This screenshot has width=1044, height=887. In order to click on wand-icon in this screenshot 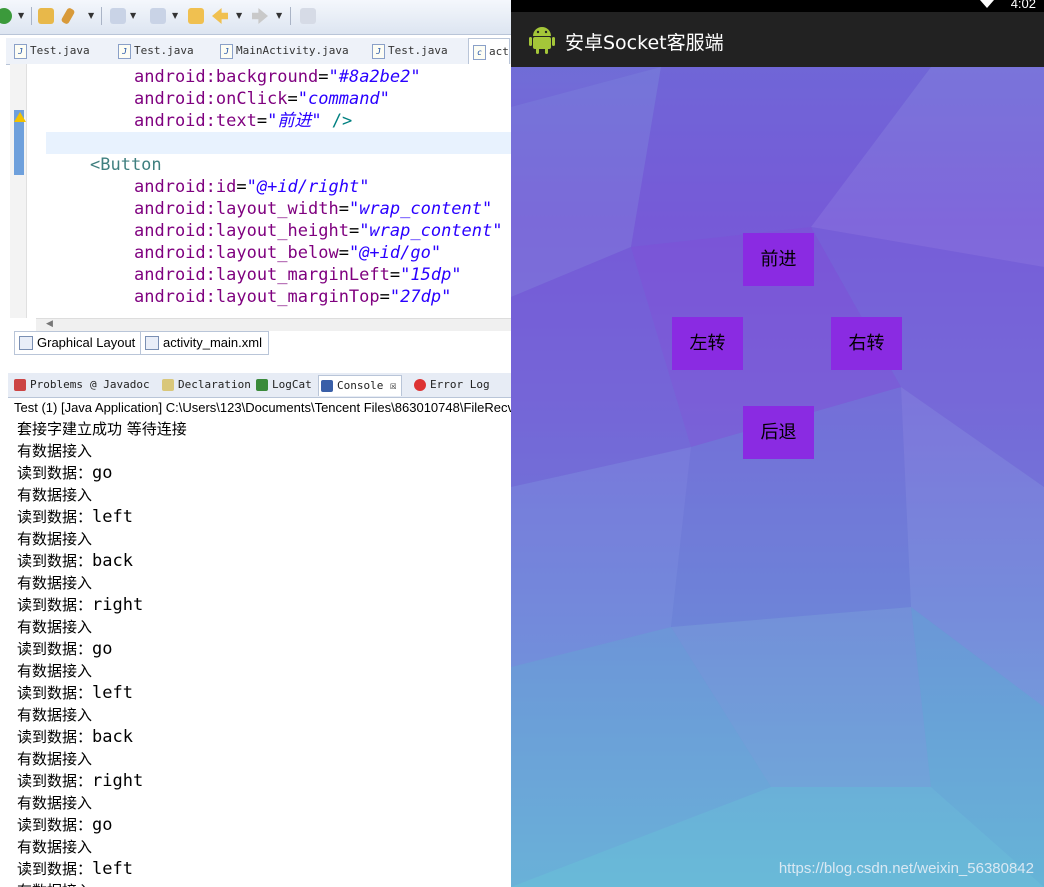, I will do `click(68, 16)`.